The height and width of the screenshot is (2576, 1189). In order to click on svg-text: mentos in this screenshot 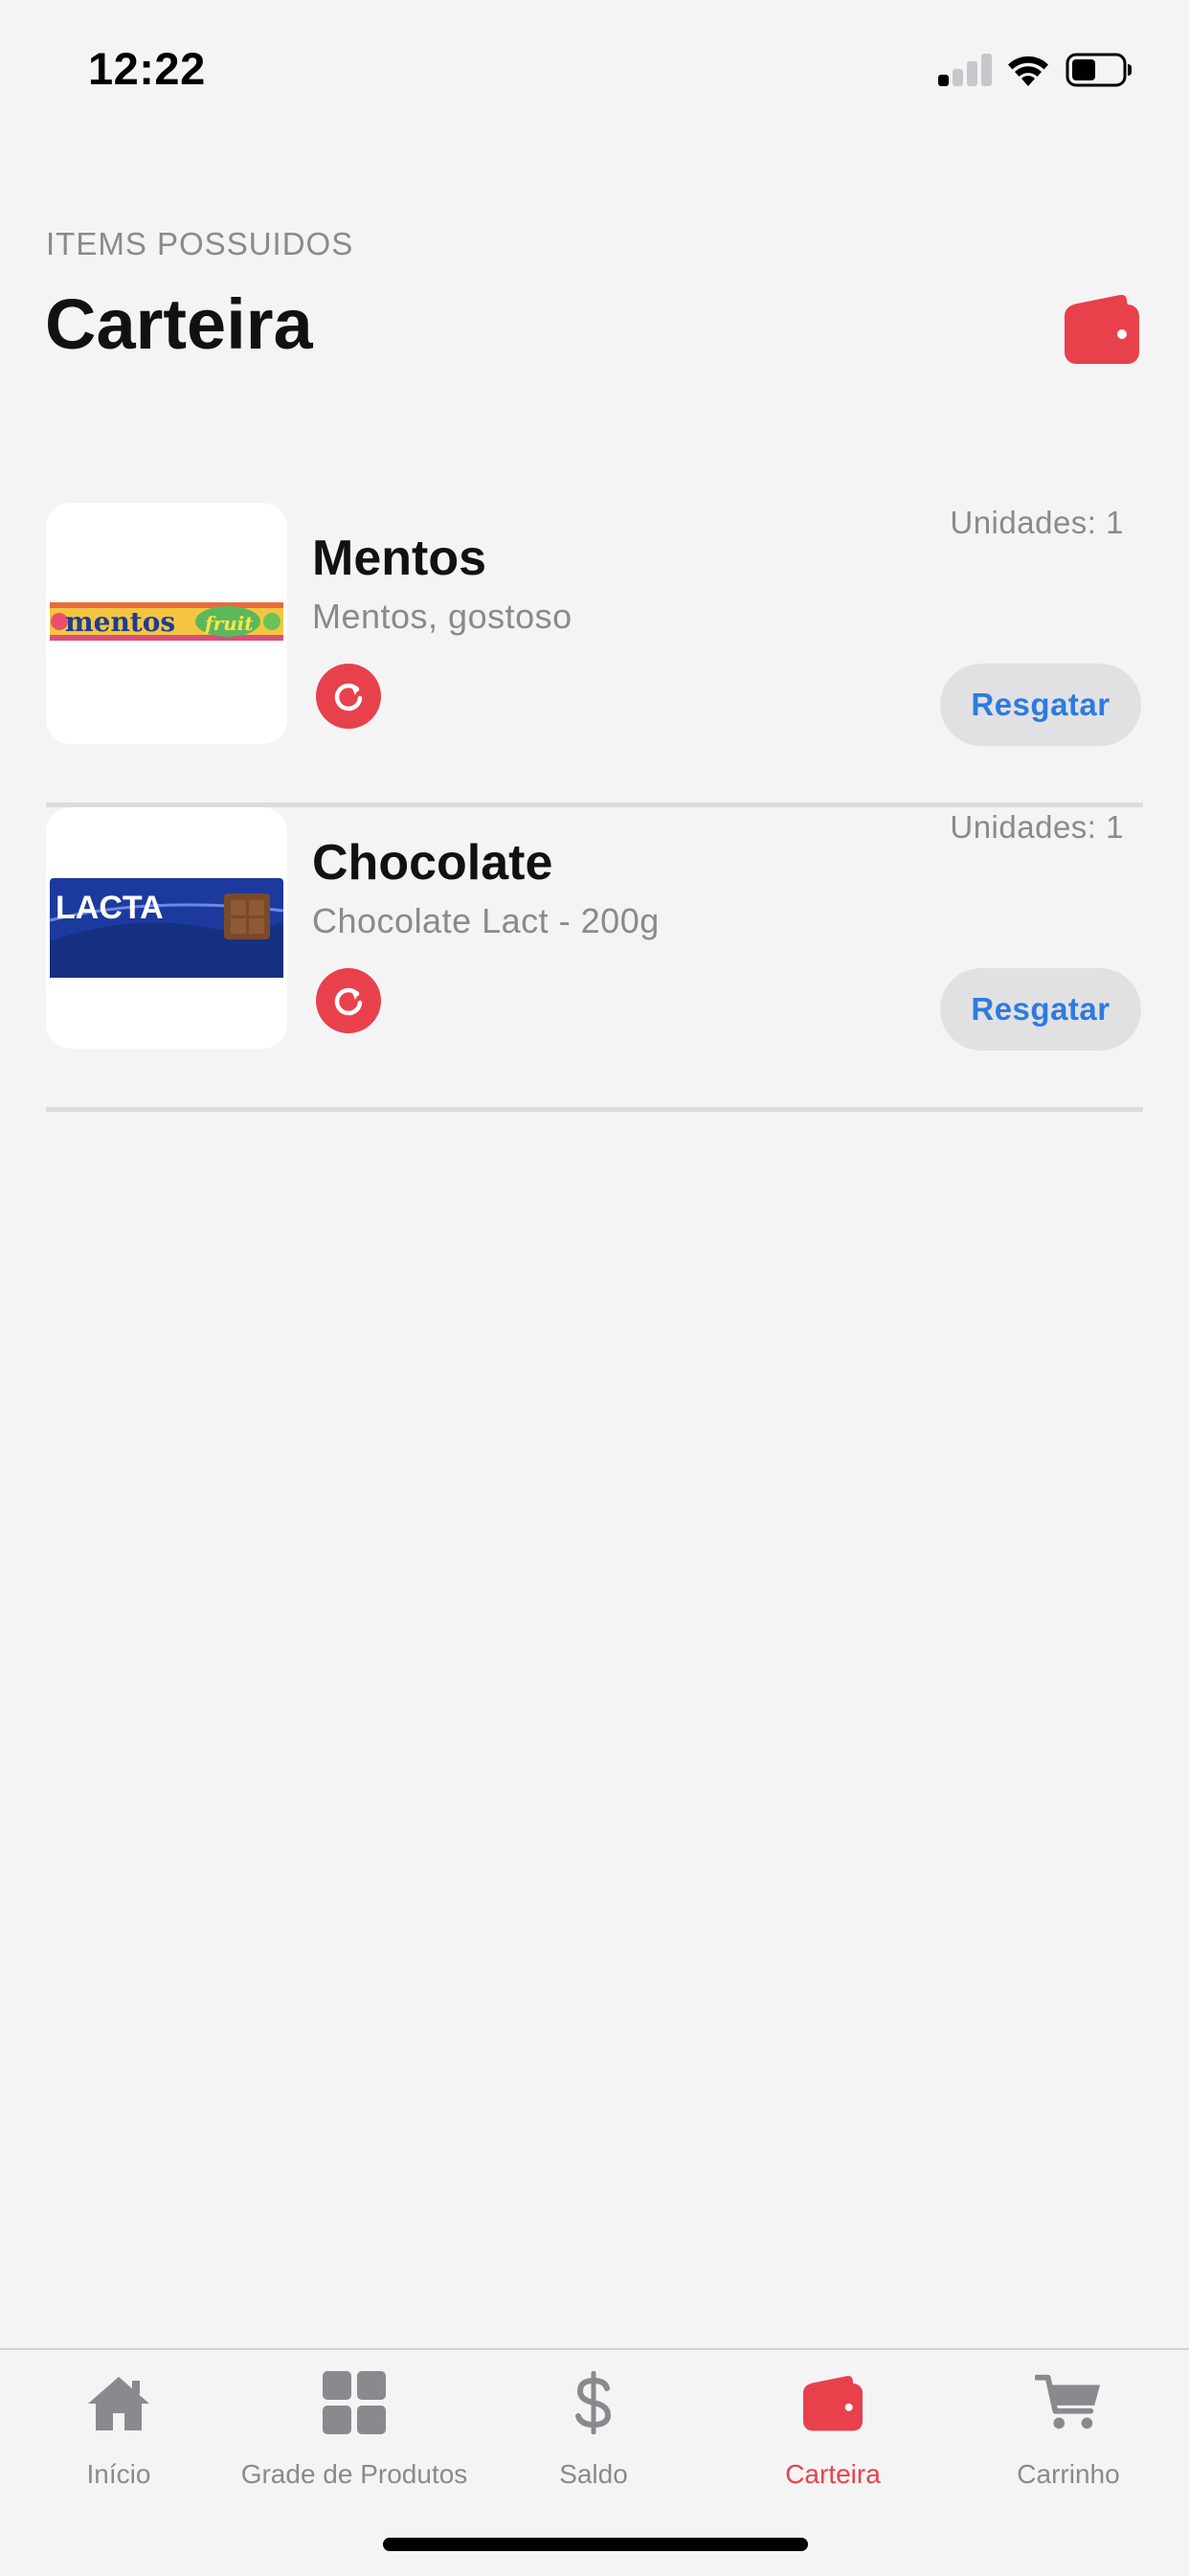, I will do `click(120, 622)`.